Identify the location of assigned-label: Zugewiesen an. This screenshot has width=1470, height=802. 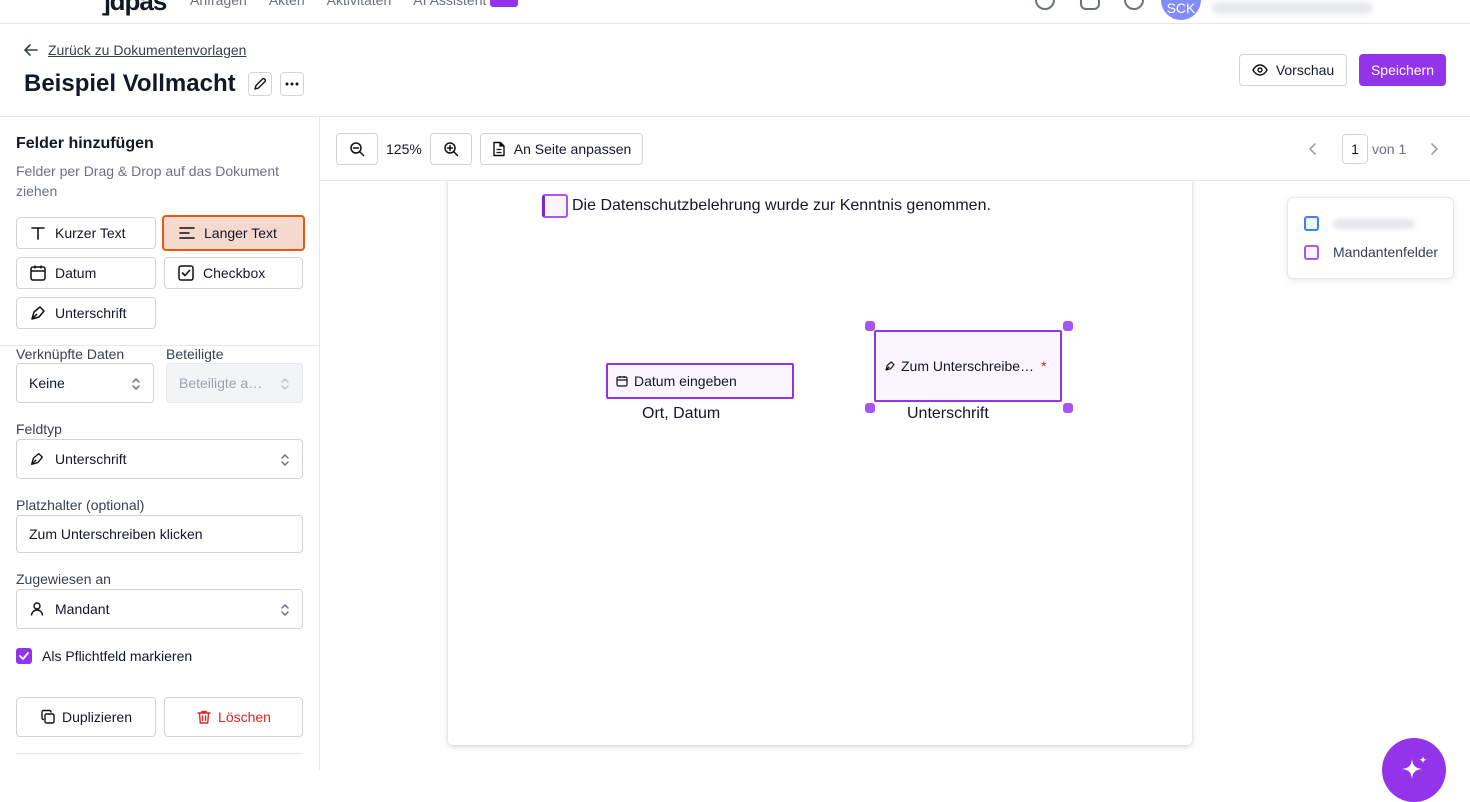
(63, 579).